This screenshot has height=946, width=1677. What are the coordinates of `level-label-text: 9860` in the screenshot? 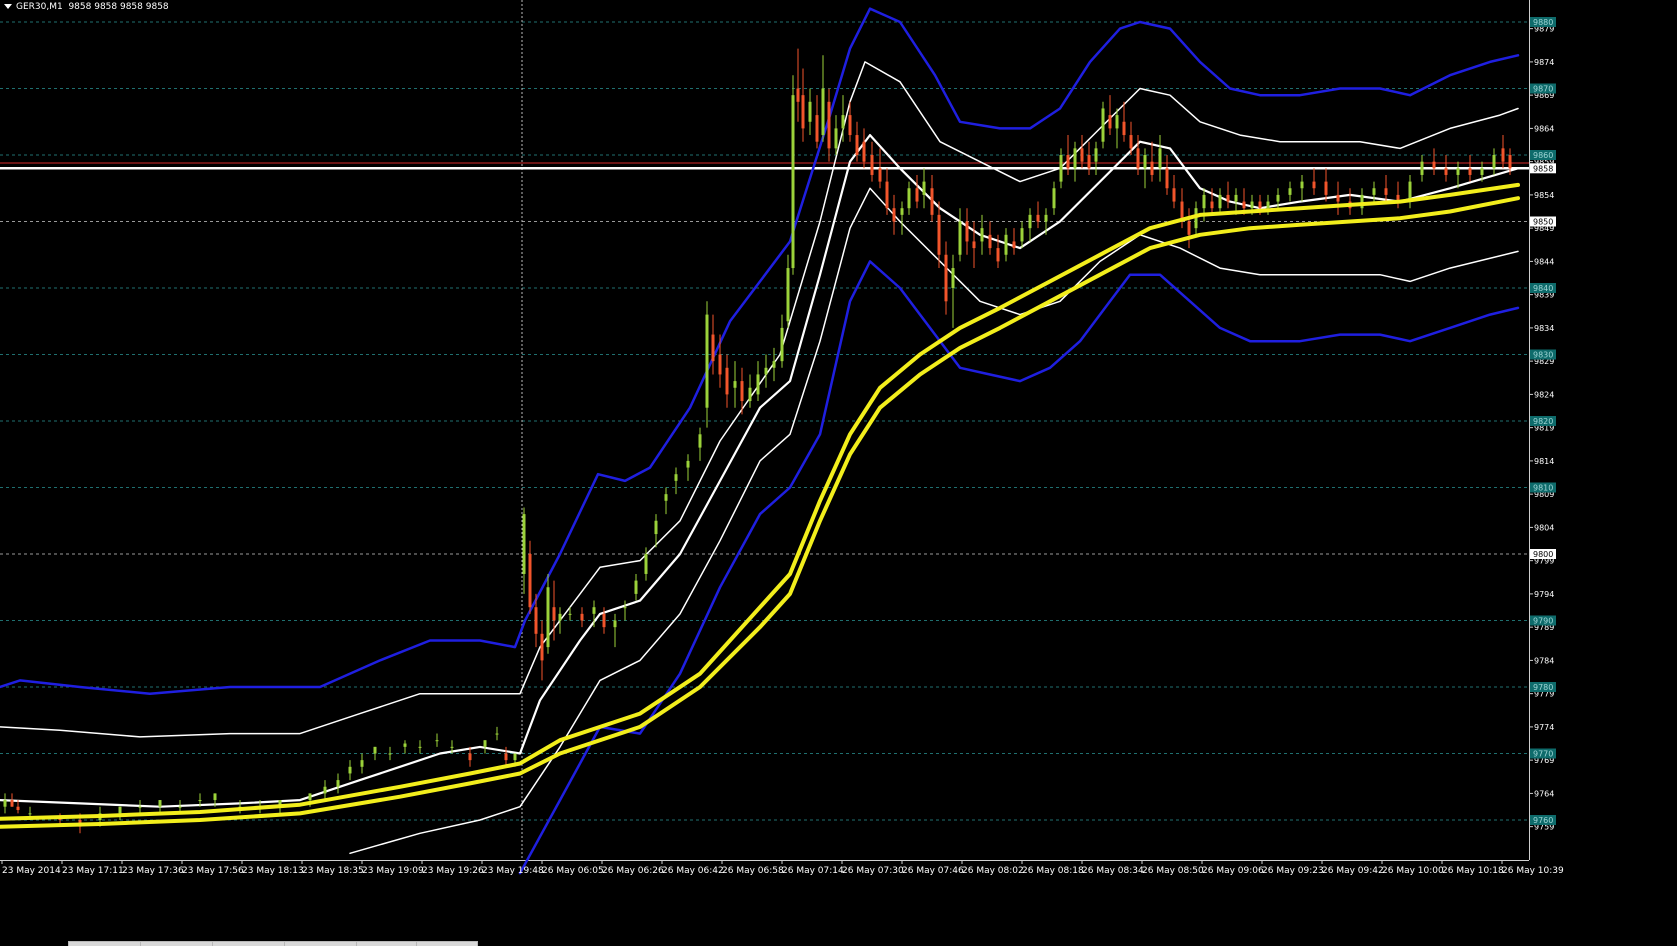 It's located at (1543, 155).